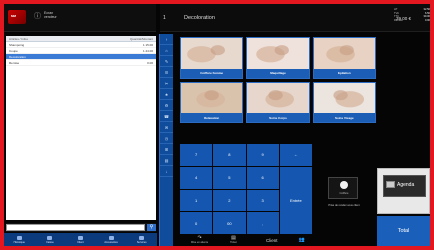 This screenshot has height=250, width=434. What do you see at coordinates (166, 72) in the screenshot?
I see `nav-icon: ☰` at bounding box center [166, 72].